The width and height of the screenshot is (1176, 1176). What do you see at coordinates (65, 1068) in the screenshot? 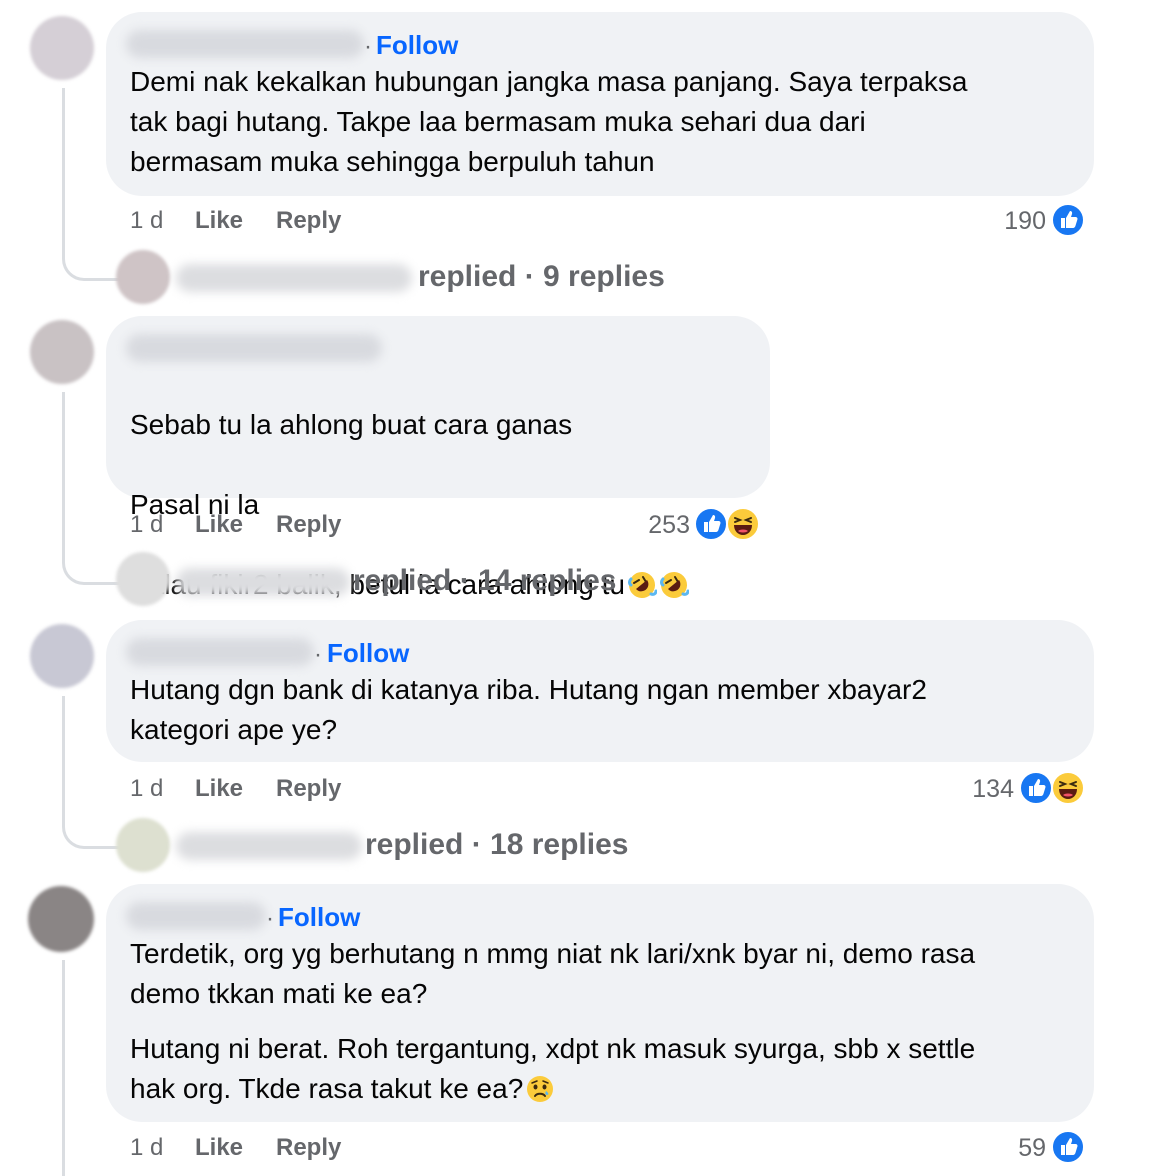
I see `thread-line` at bounding box center [65, 1068].